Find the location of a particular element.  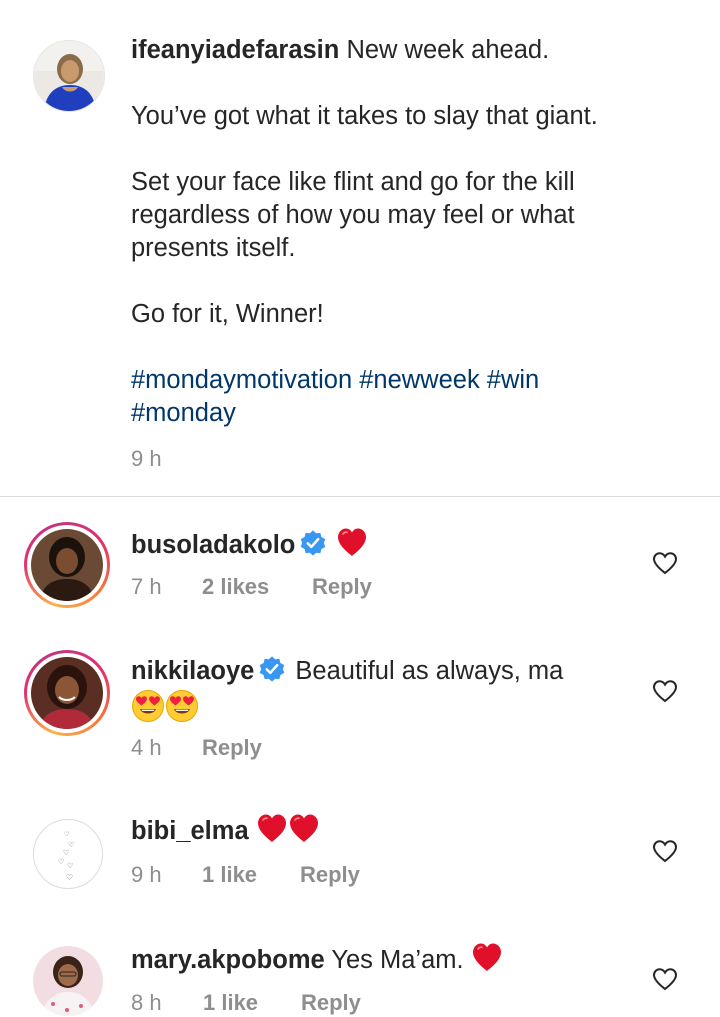

caption-paragraph-3-line-2: regardless of how you may feel or what is located at coordinates (353, 215).